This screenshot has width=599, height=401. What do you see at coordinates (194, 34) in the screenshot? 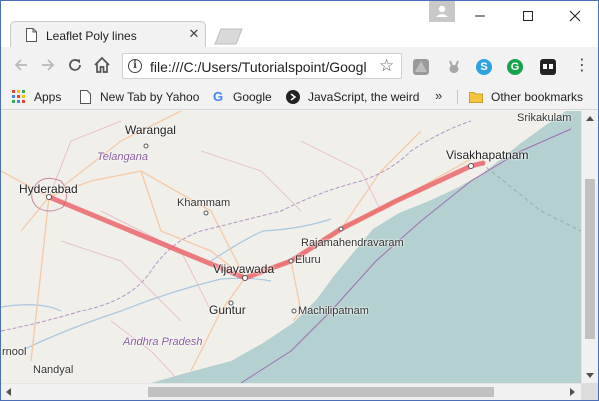
I see `close-tab-icon: ✕` at bounding box center [194, 34].